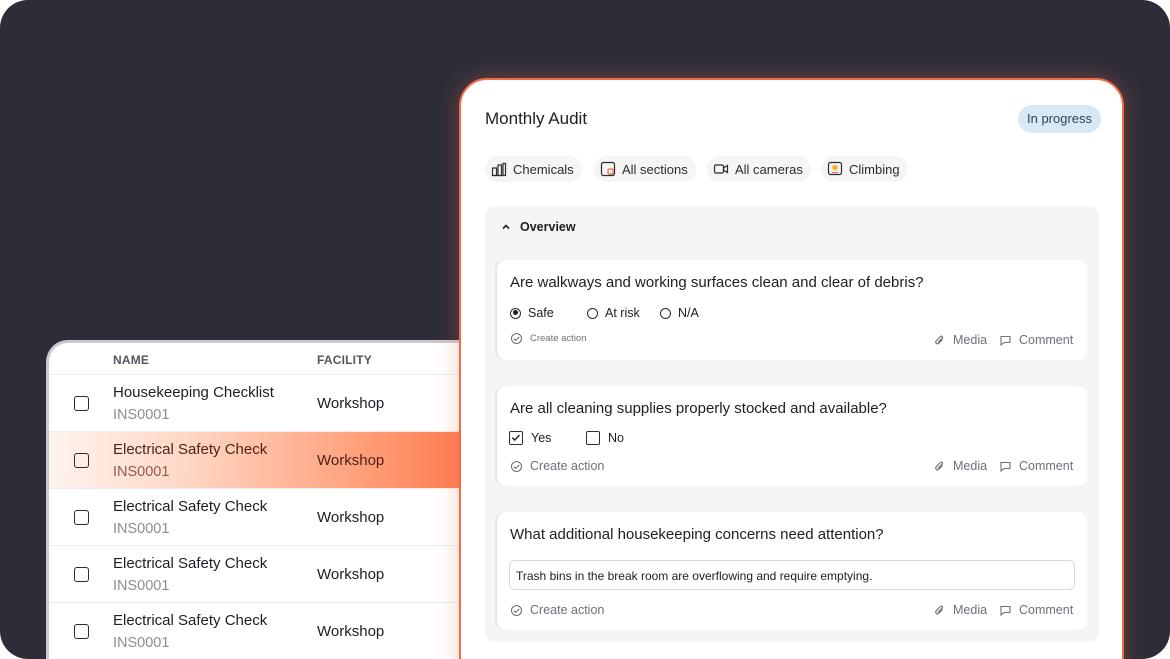 The width and height of the screenshot is (1170, 659). I want to click on table-header: NAME FACILITY, so click(277, 359).